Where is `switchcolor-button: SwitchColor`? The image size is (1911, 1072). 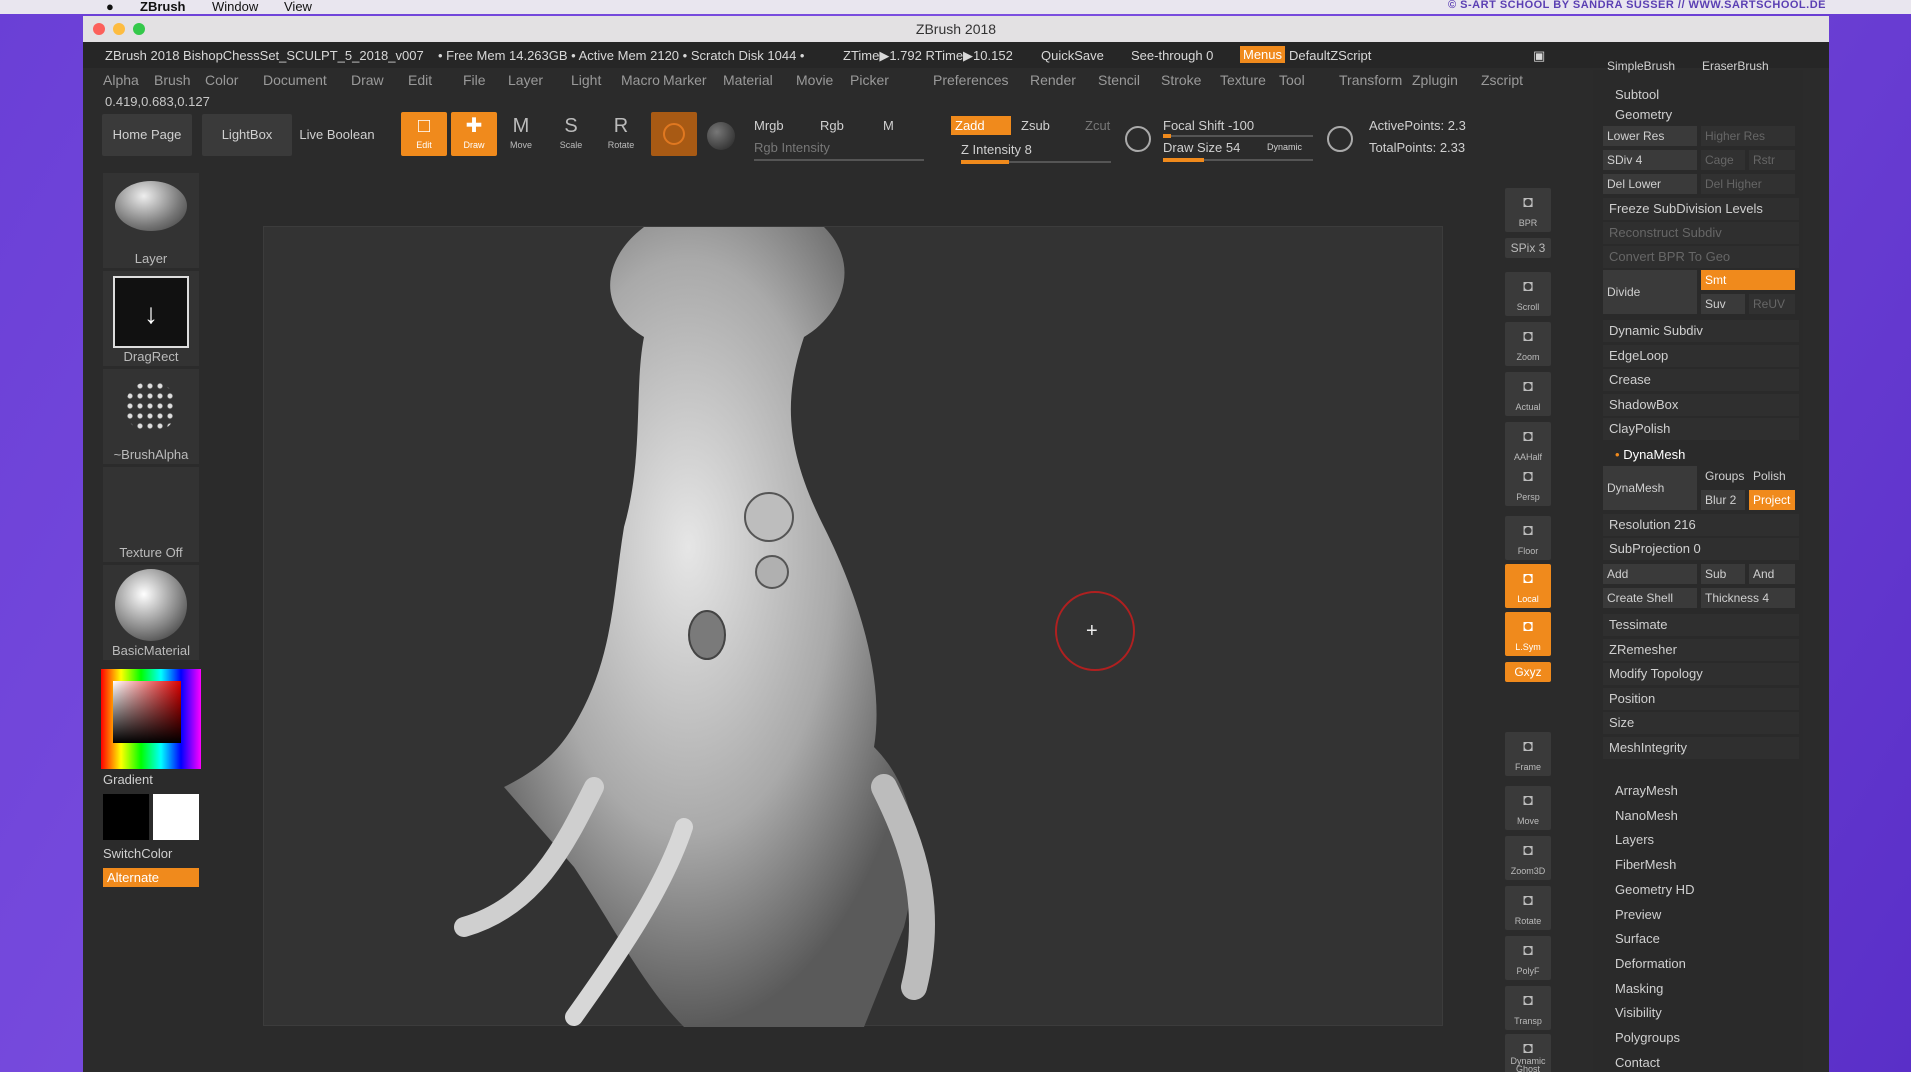
switchcolor-button: SwitchColor is located at coordinates (137, 853).